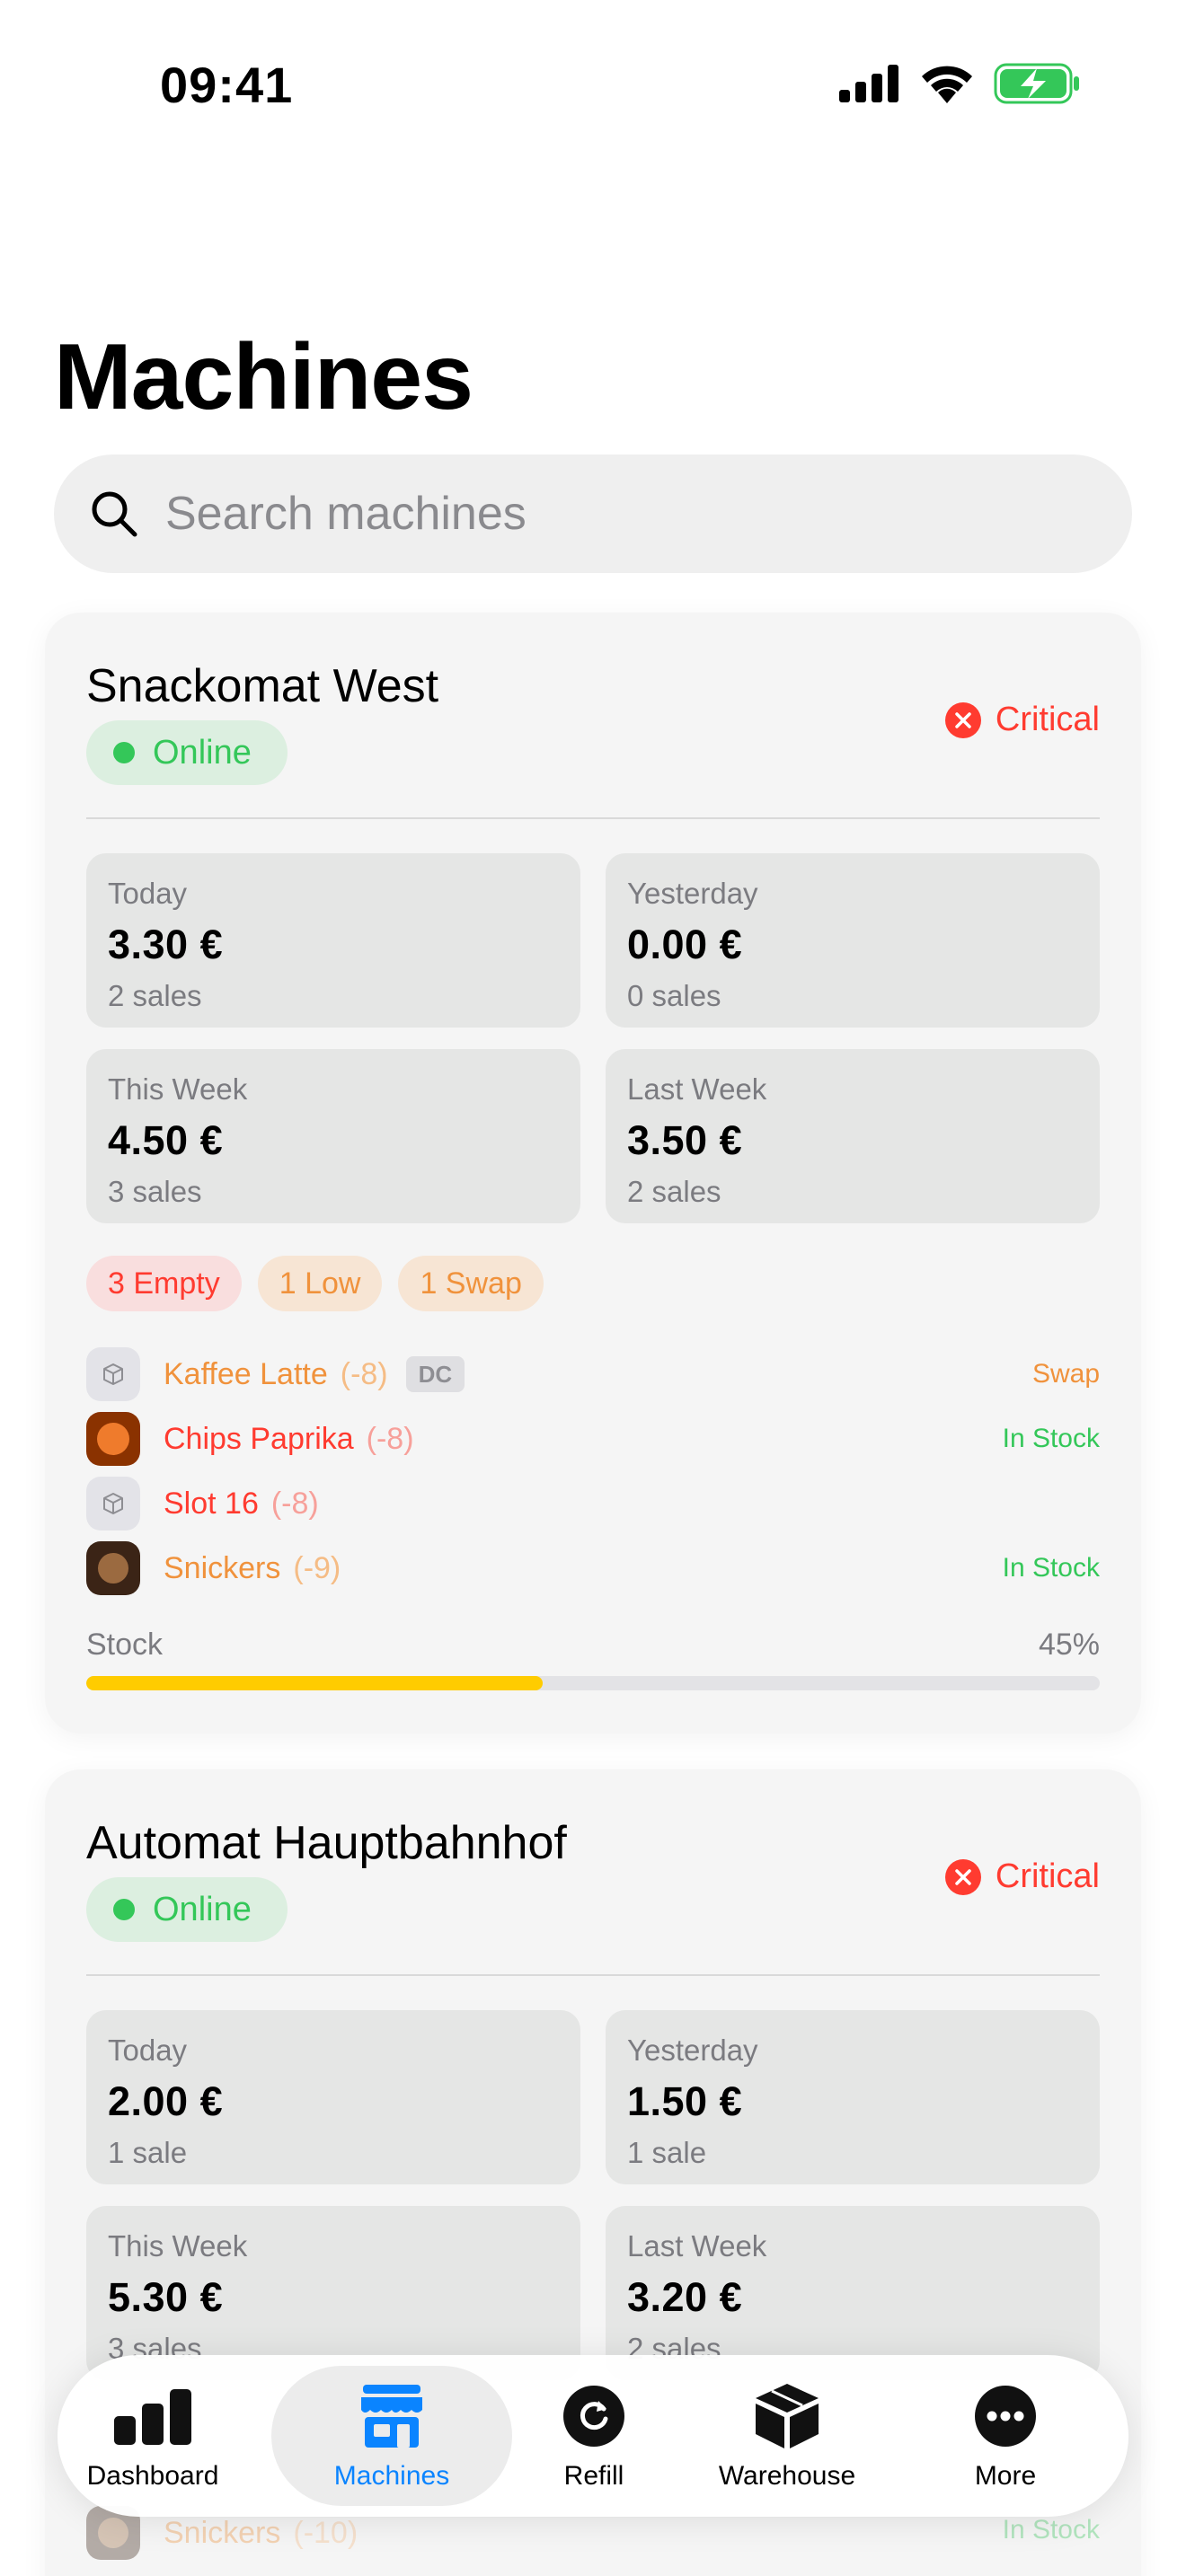  What do you see at coordinates (853, 2293) in the screenshot?
I see `stat-last-week: Last Week 3.20 € 2 sales` at bounding box center [853, 2293].